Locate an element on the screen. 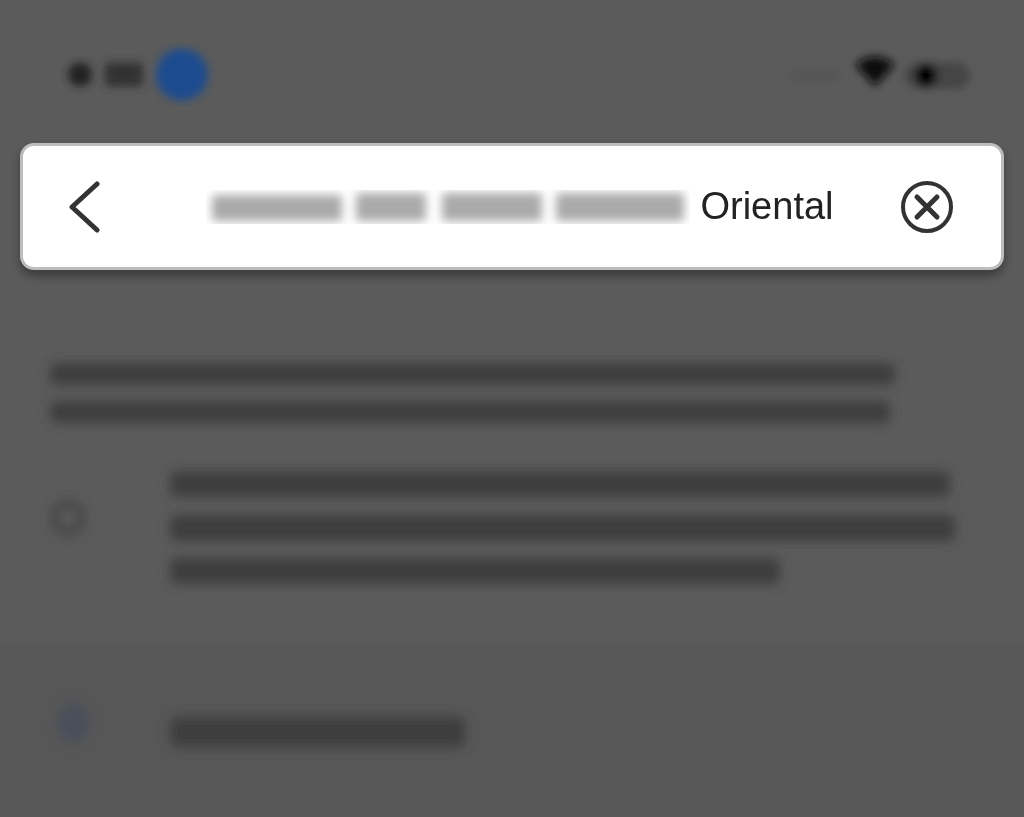 The image size is (1024, 817). search-field: Oriental is located at coordinates (512, 206).